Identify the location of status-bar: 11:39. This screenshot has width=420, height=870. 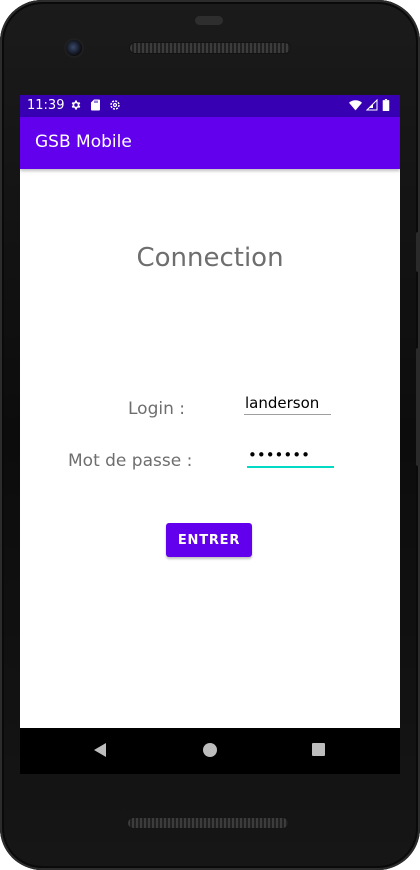
(210, 106).